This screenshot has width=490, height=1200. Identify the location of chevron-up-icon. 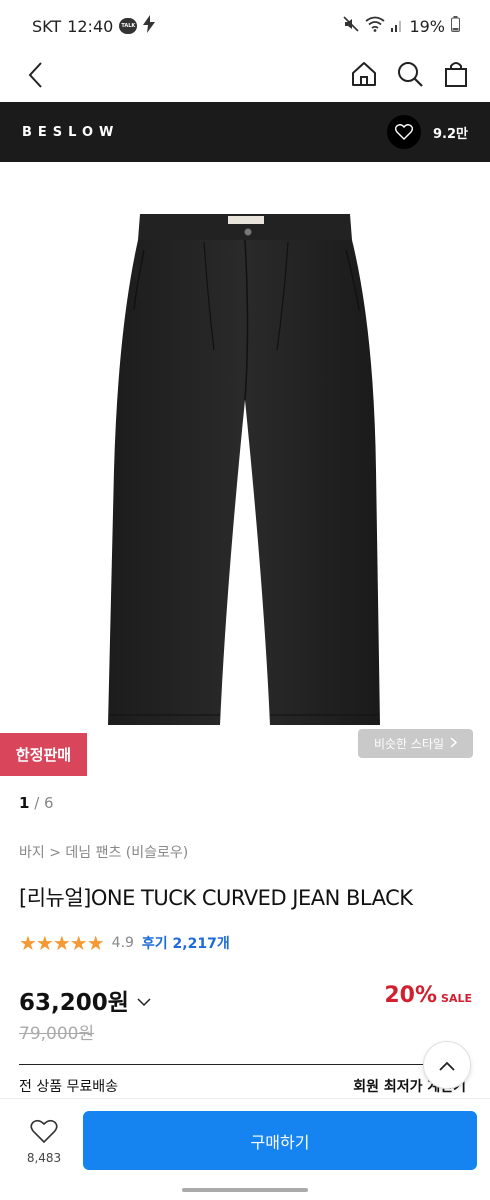
(447, 1065).